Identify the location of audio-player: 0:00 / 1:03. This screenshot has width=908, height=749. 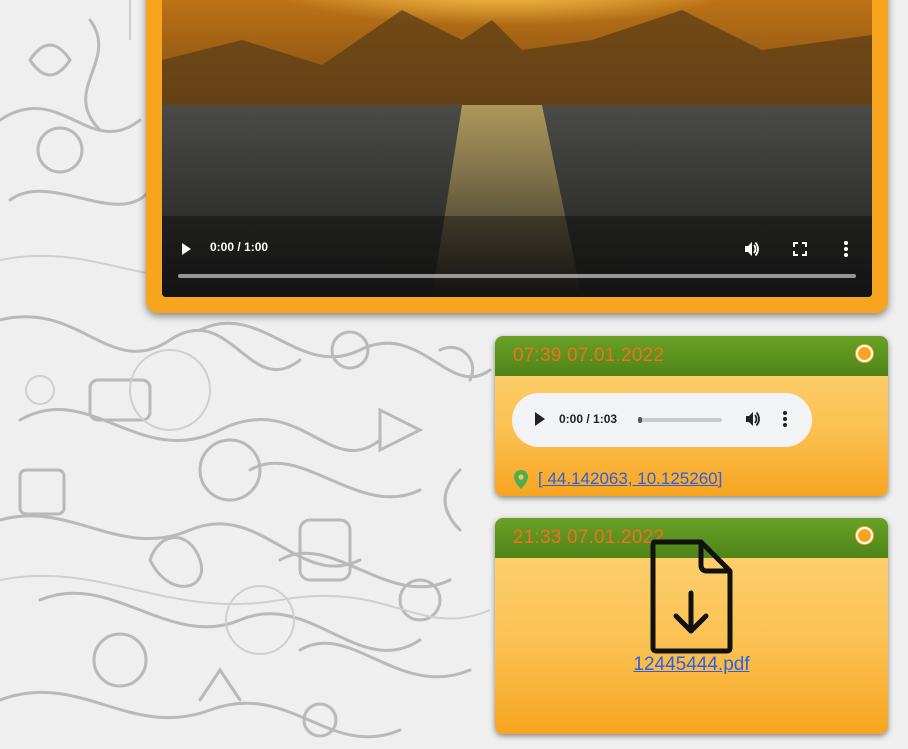
(662, 420).